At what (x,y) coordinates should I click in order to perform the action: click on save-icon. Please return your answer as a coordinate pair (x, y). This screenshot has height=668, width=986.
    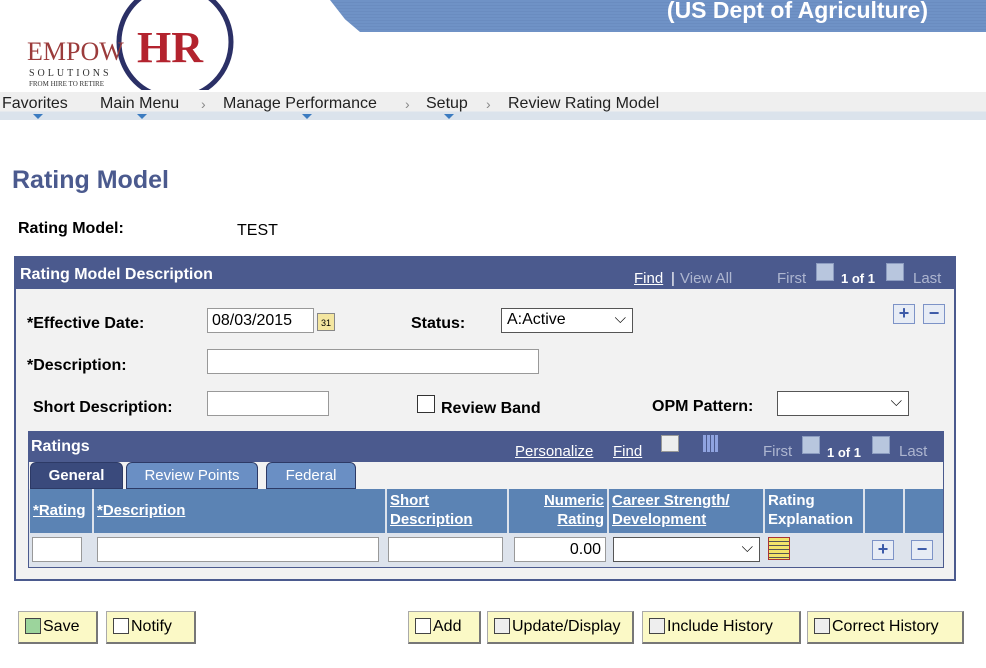
    Looking at the image, I should click on (33, 626).